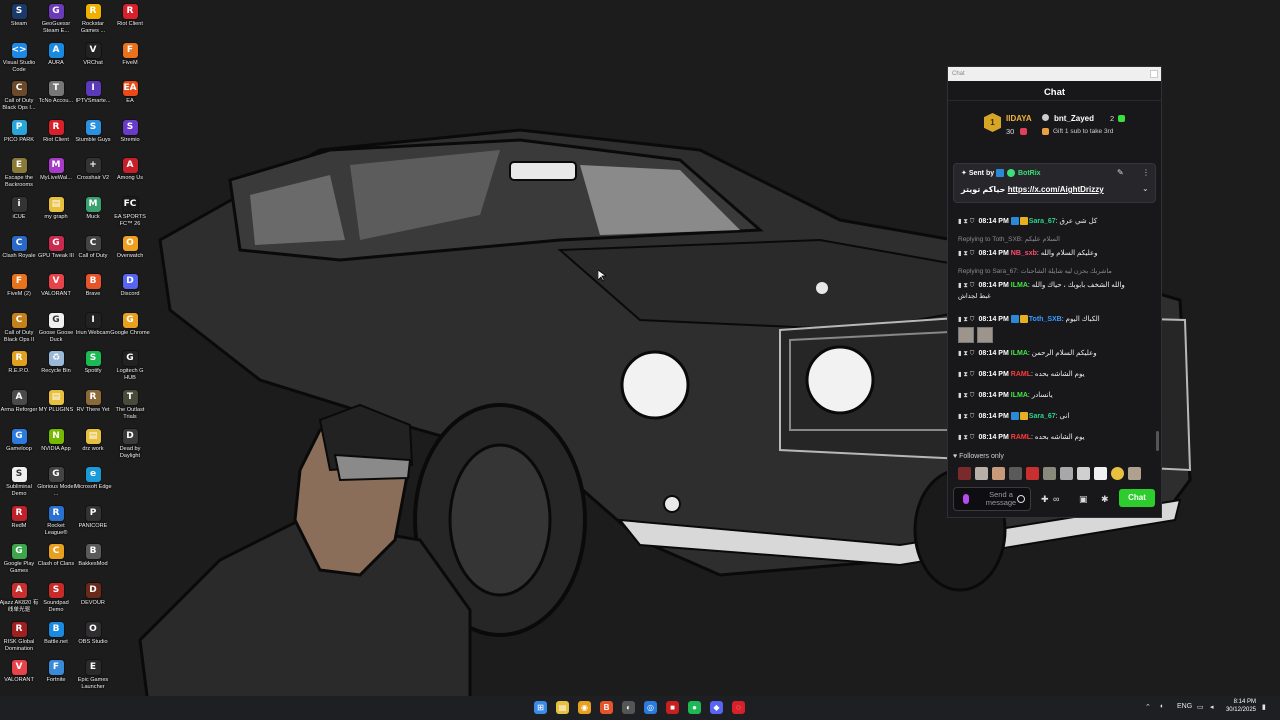 This screenshot has width=1280, height=720. I want to click on desktop-icon: P PICO PARK, so click(19, 131).